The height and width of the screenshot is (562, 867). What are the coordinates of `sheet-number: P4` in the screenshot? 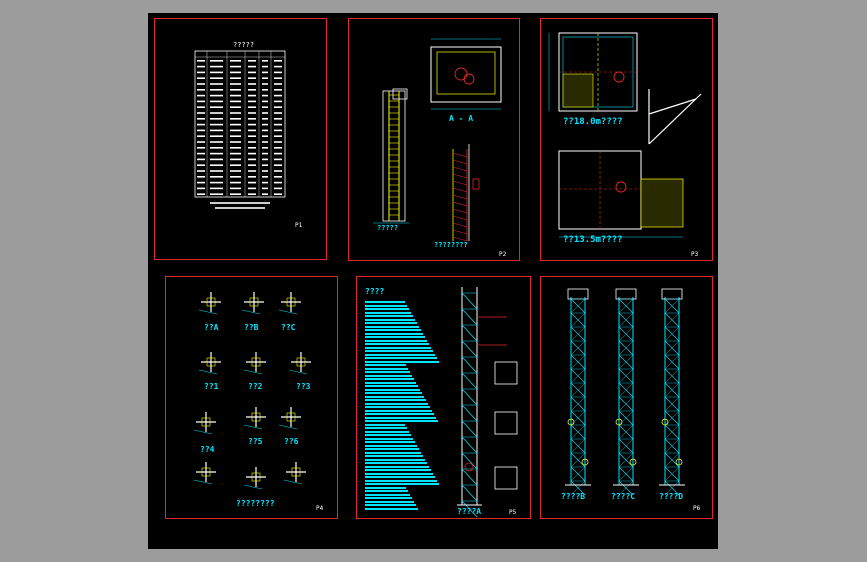 It's located at (320, 508).